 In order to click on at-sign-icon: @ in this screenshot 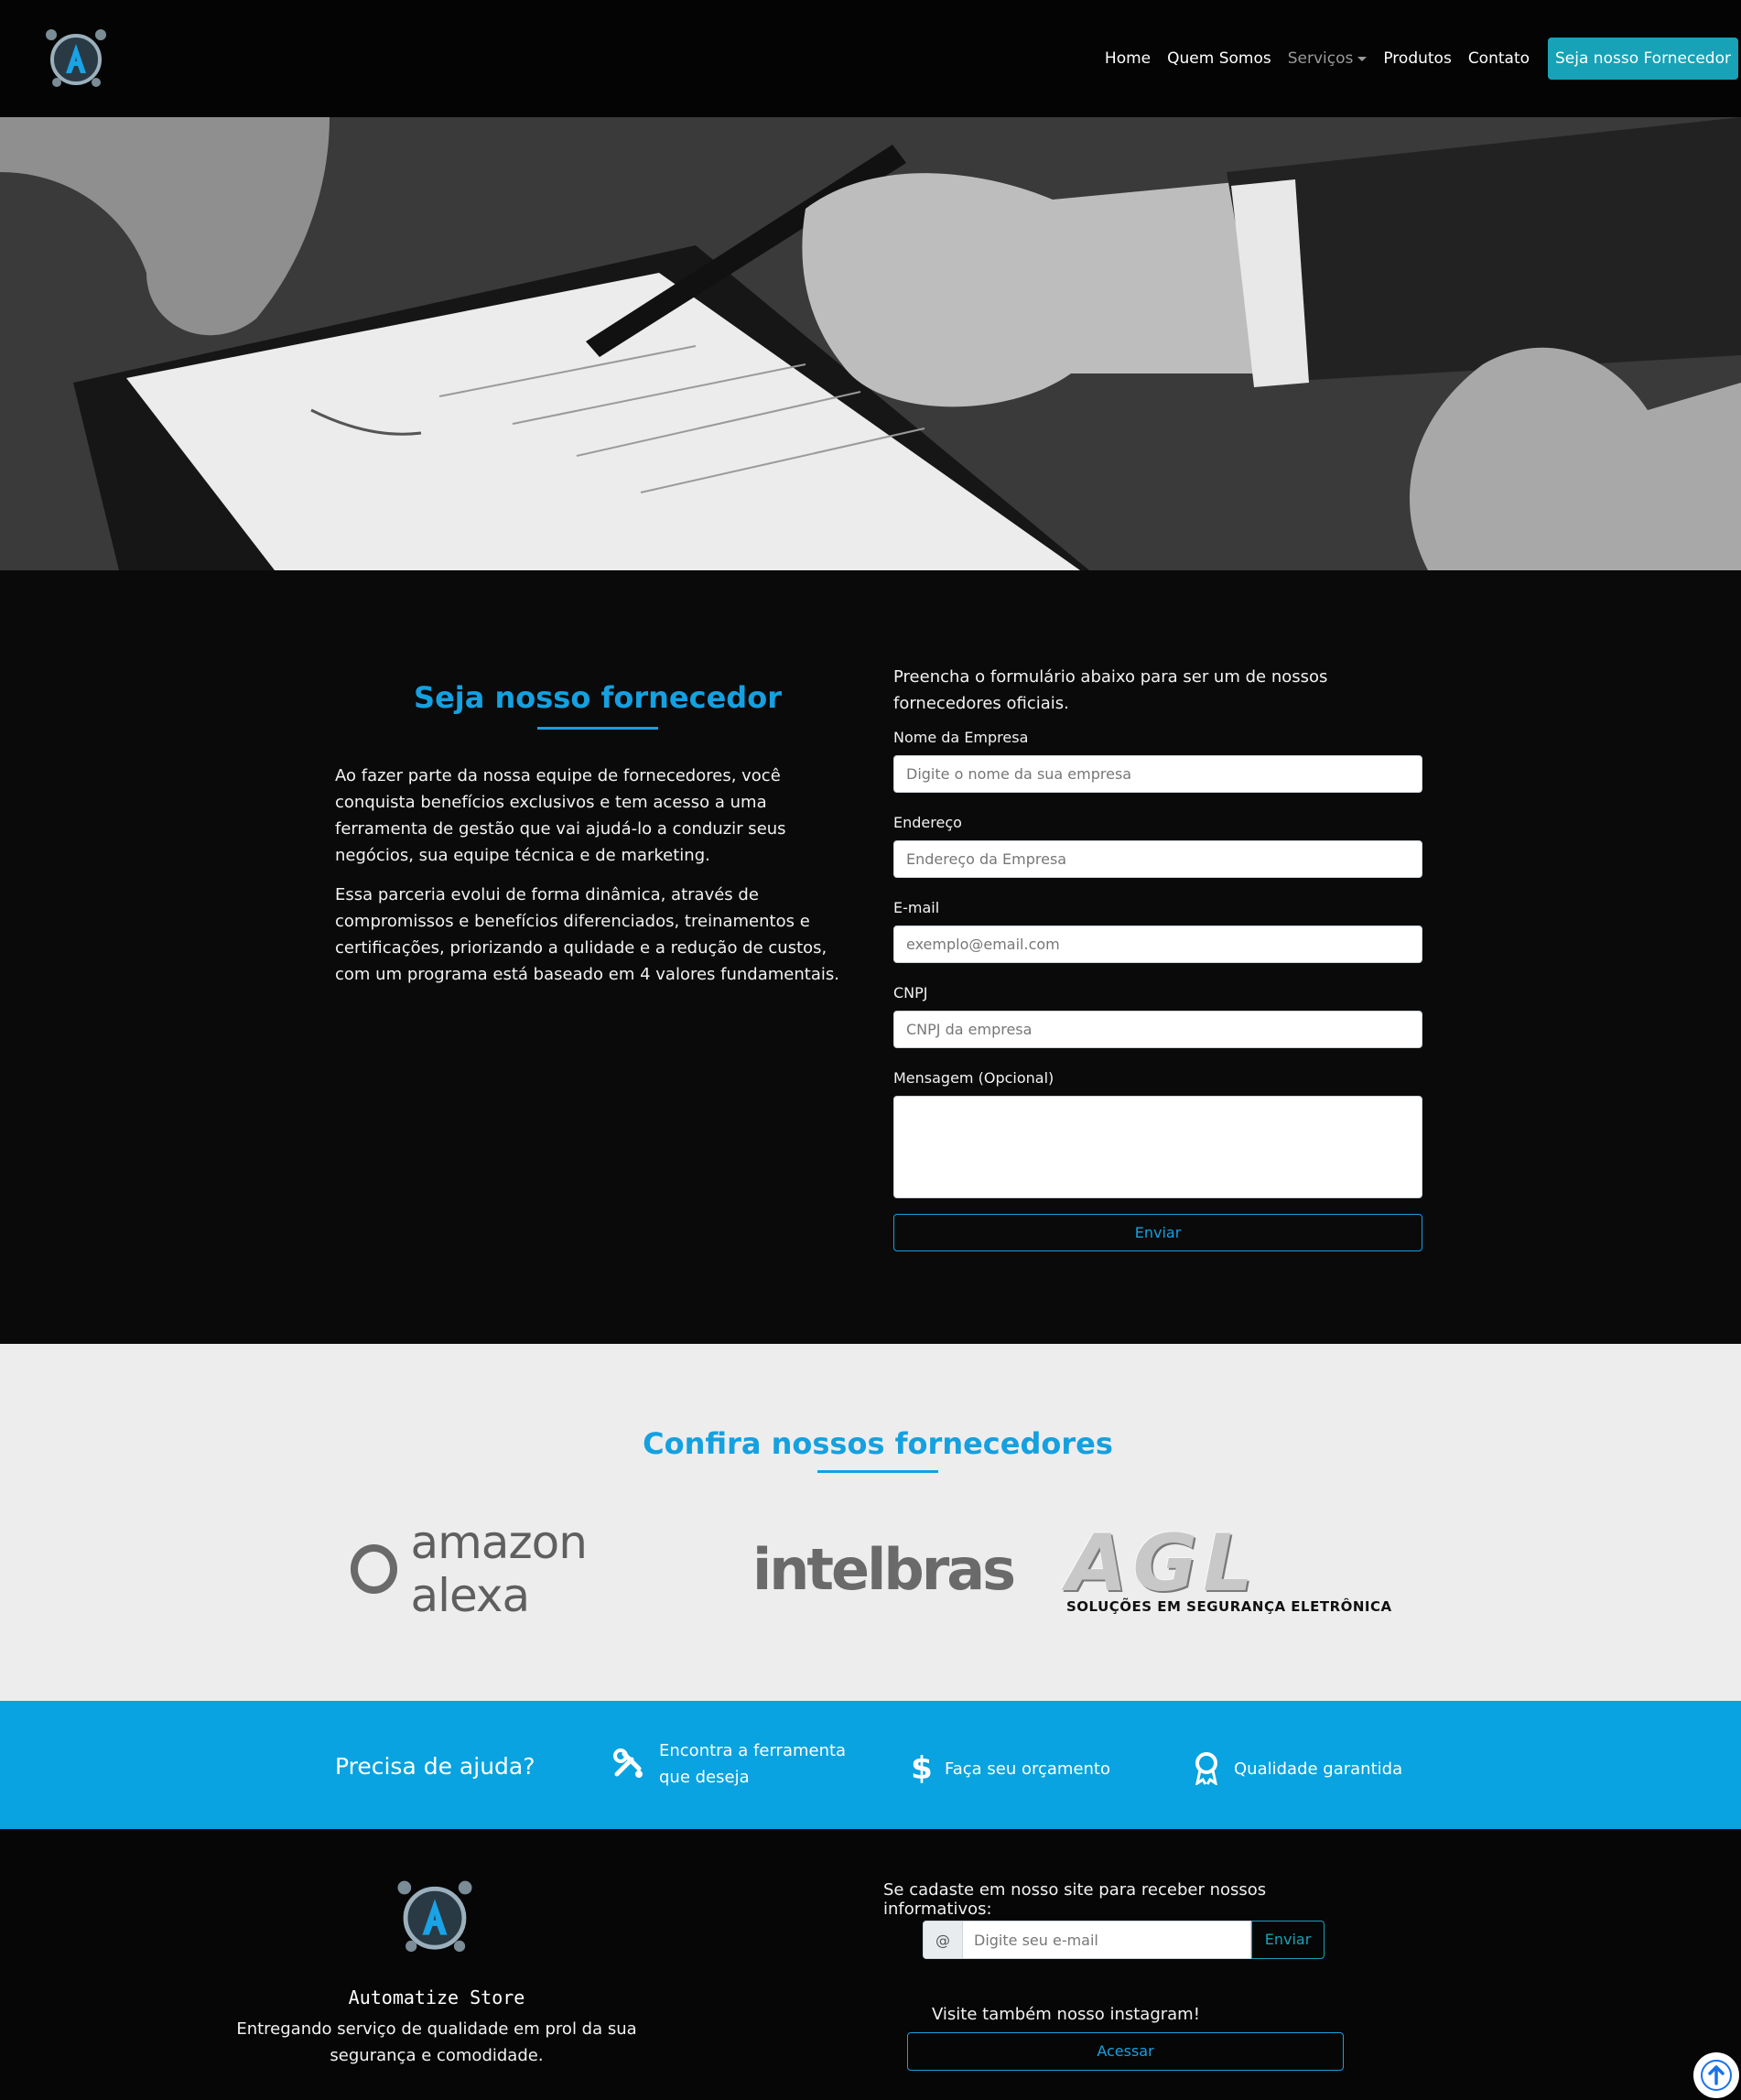, I will do `click(943, 1940)`.